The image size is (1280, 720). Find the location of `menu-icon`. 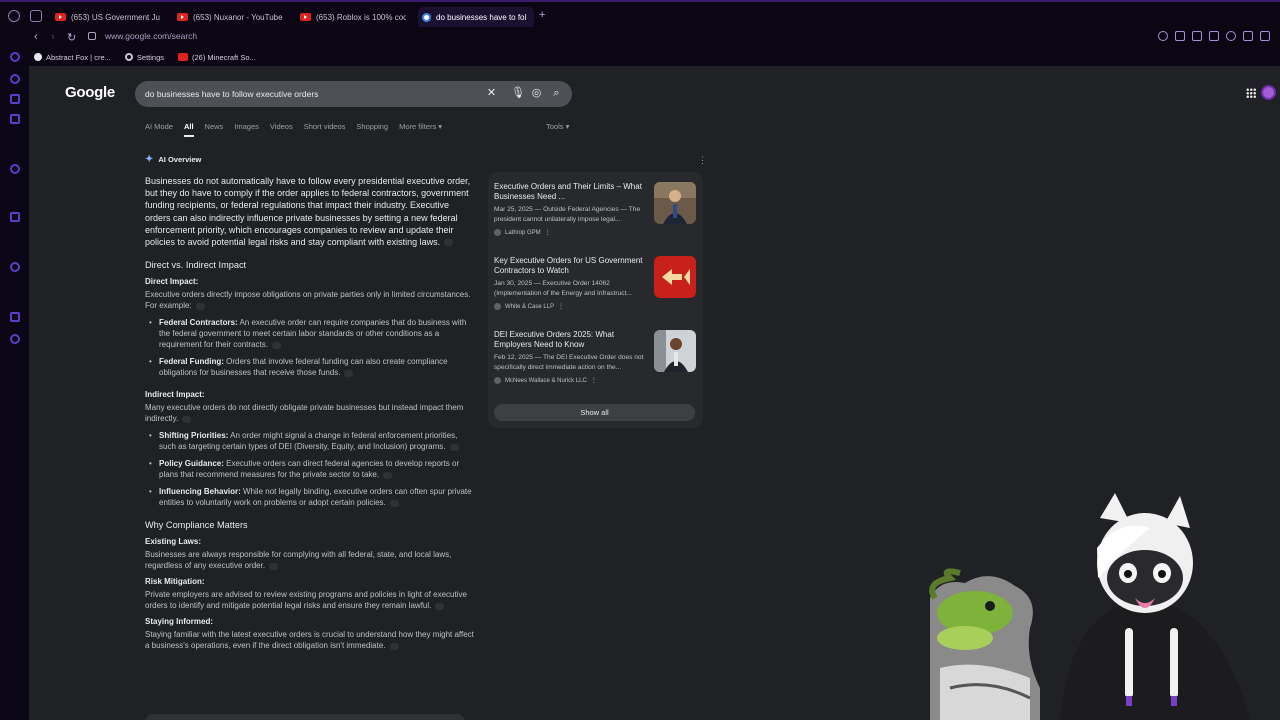

menu-icon is located at coordinates (1265, 36).